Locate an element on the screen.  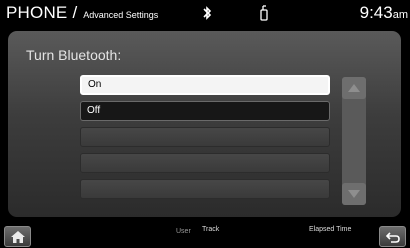
option-off-label: Off is located at coordinates (94, 110).